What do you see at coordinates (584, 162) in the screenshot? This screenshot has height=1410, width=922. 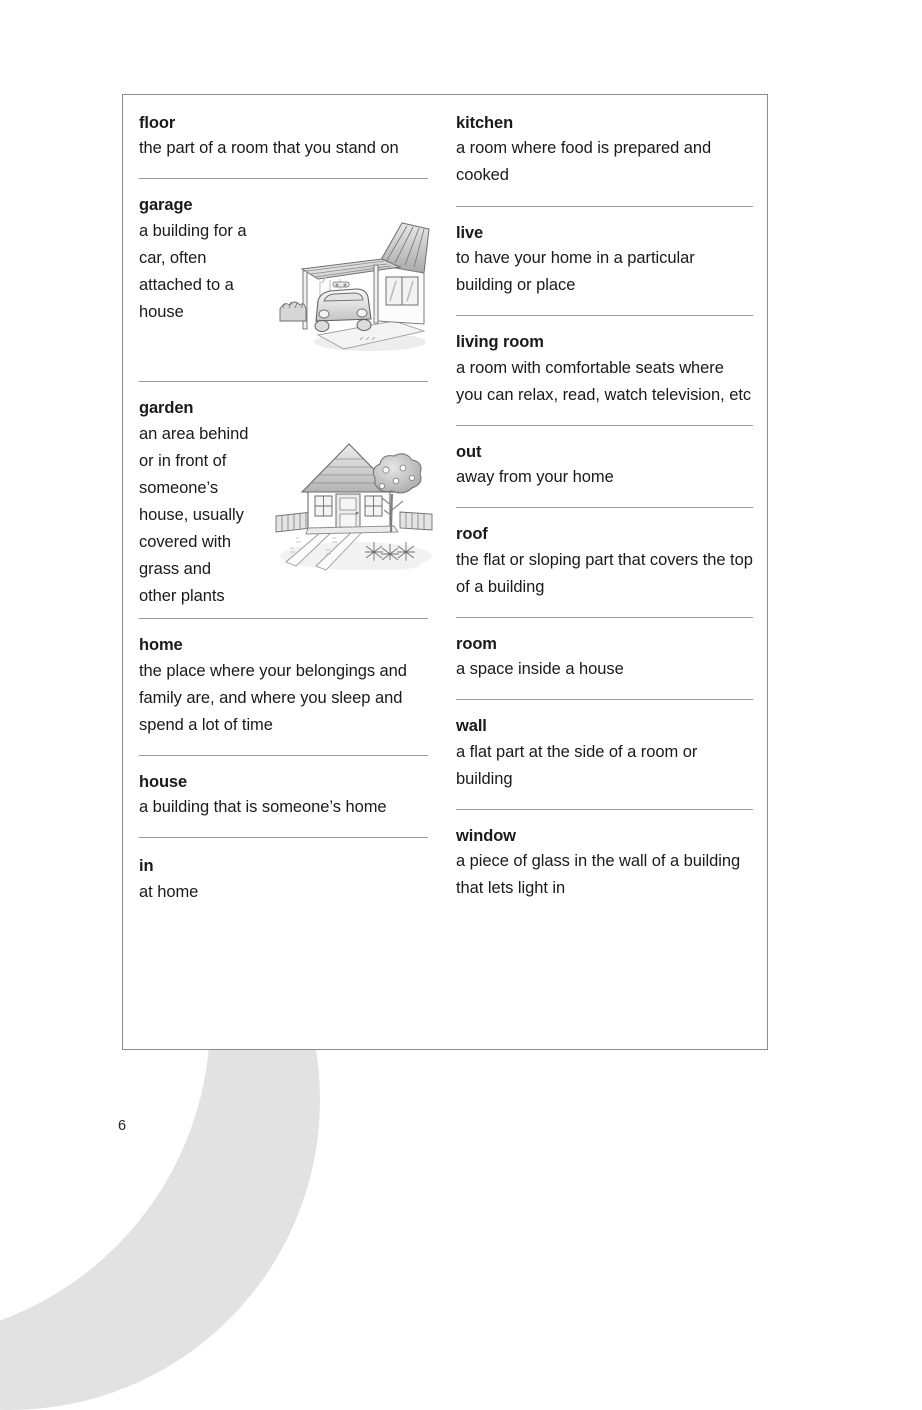 I see `definition-kitchen: a room where food is prepared and cooked` at bounding box center [584, 162].